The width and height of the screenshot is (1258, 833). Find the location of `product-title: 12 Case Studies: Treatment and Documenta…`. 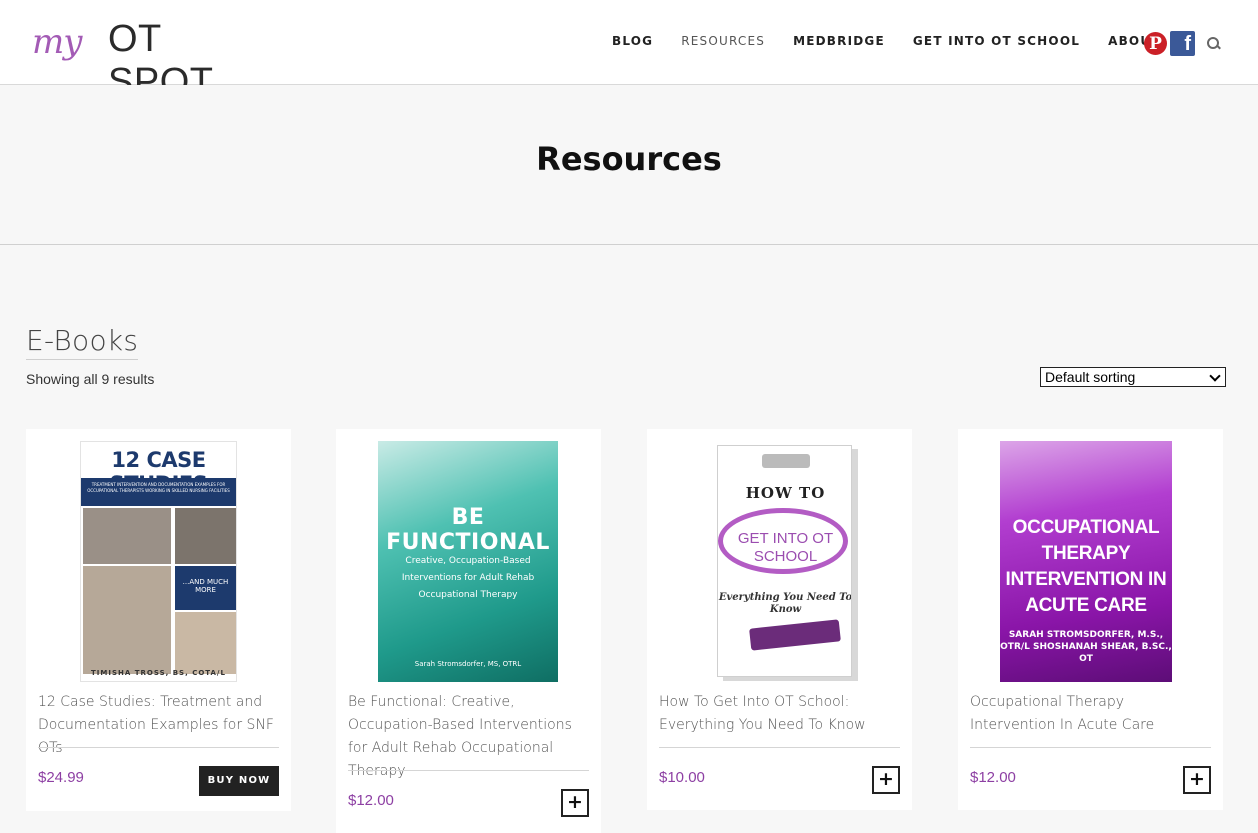

product-title: 12 Case Studies: Treatment and Documenta… is located at coordinates (158, 725).